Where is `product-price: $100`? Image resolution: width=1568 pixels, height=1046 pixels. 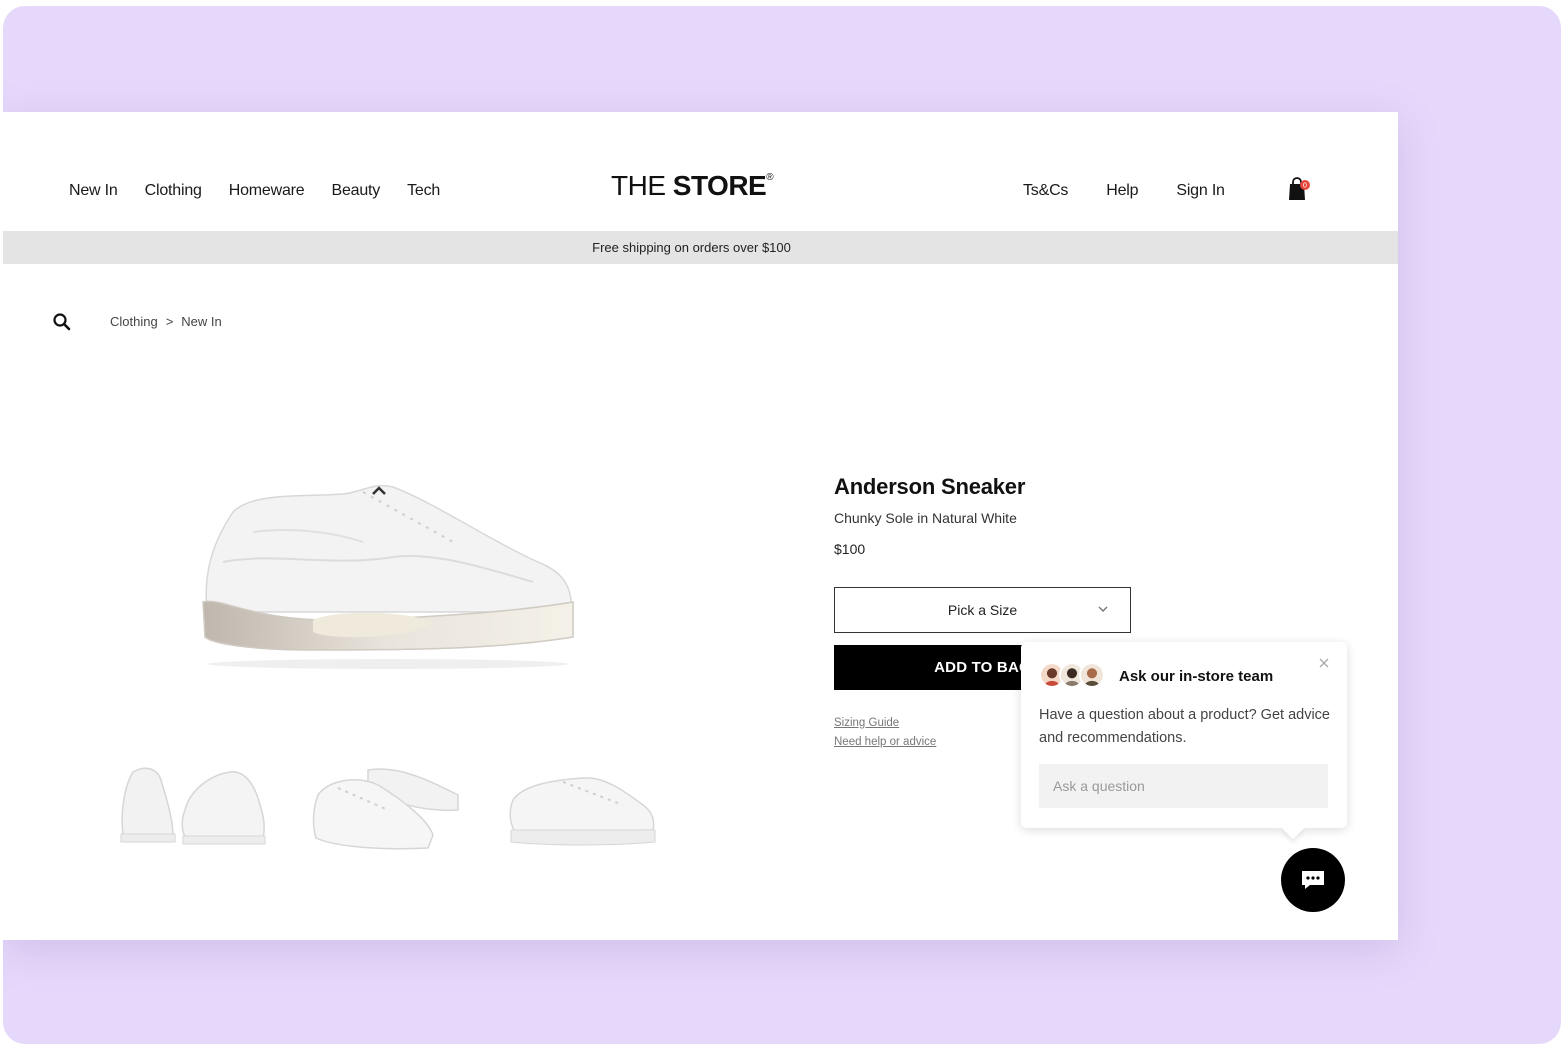
product-price: $100 is located at coordinates (850, 549).